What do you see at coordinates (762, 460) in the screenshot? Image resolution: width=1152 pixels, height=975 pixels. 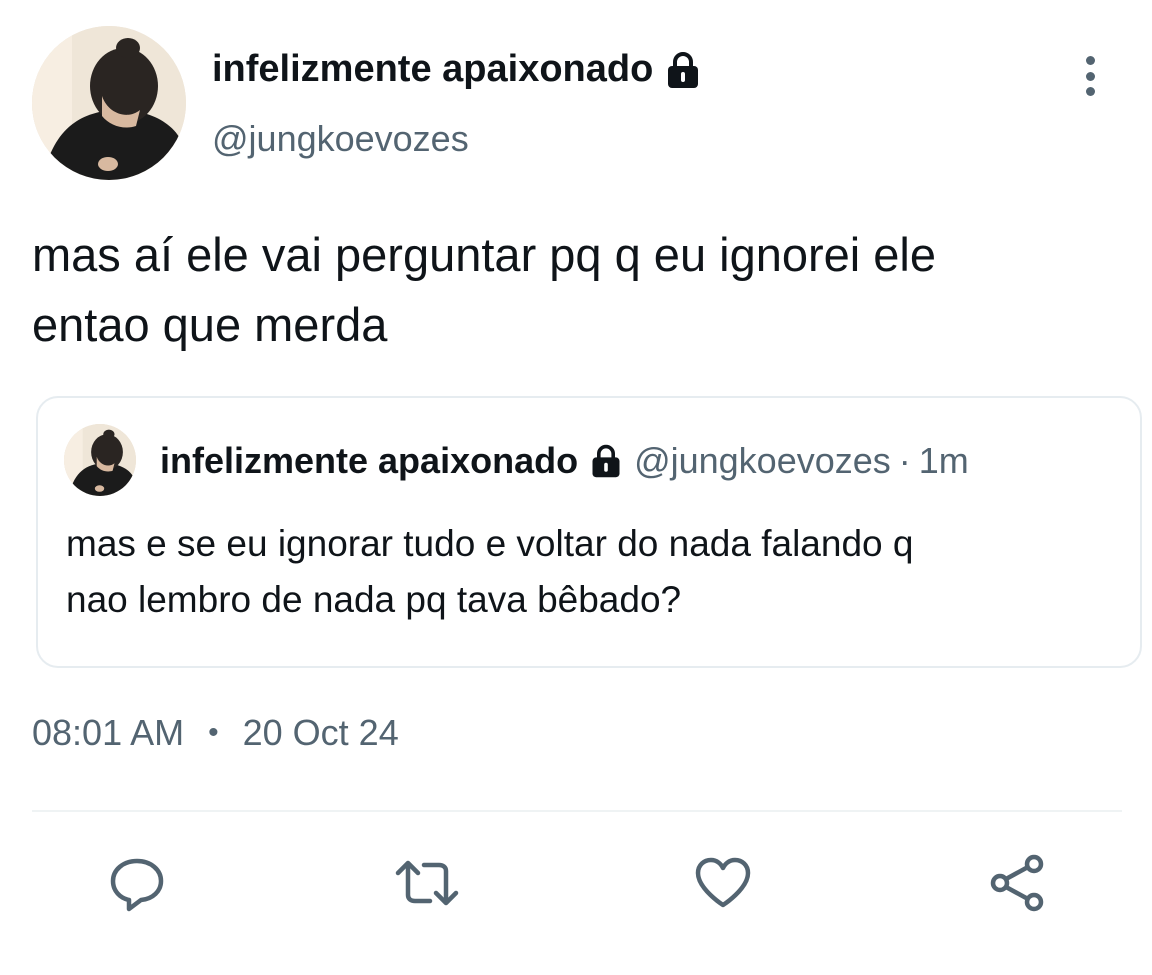 I see `quoted-author-handle: @jungkoevozes` at bounding box center [762, 460].